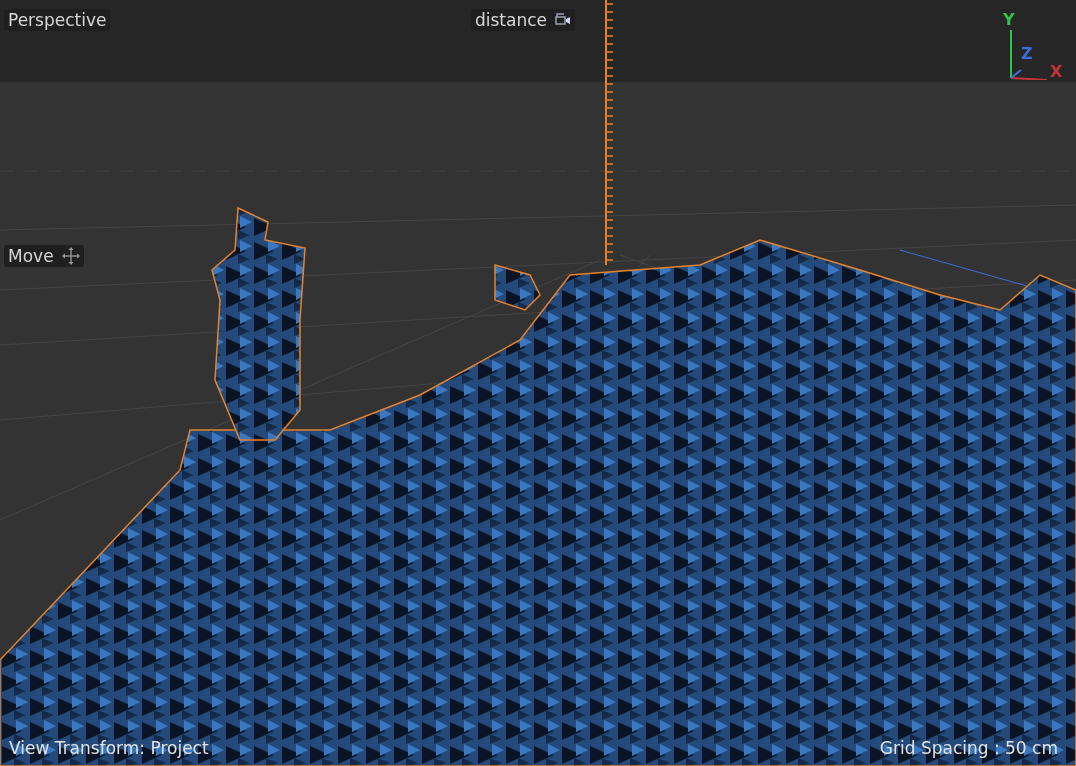  I want to click on move-arrows-icon, so click(70, 256).